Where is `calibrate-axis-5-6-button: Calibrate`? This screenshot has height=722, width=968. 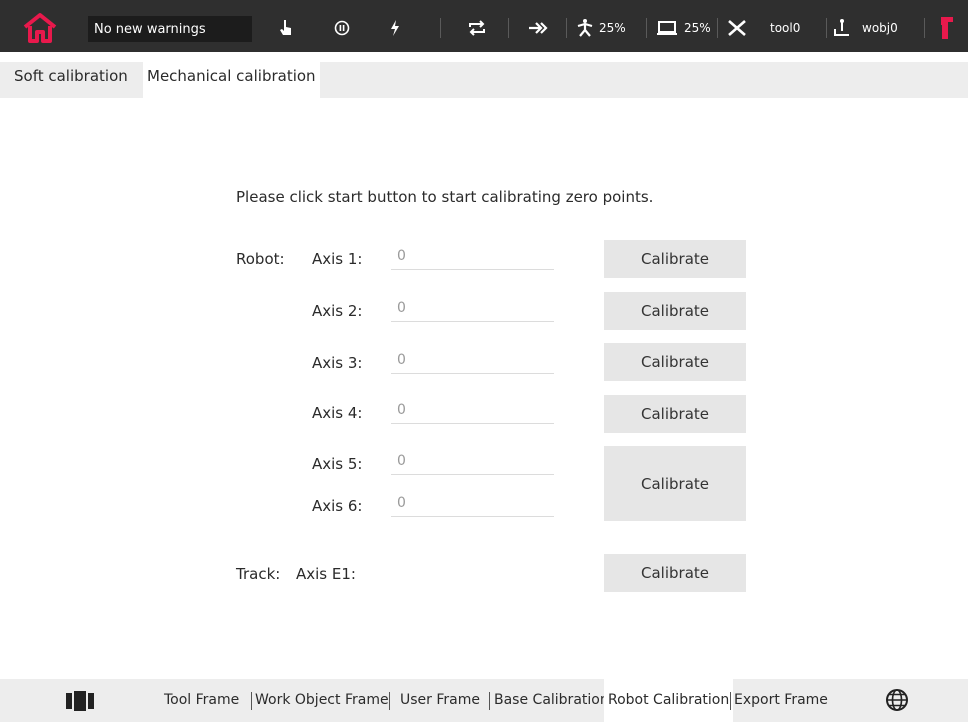 calibrate-axis-5-6-button: Calibrate is located at coordinates (675, 483).